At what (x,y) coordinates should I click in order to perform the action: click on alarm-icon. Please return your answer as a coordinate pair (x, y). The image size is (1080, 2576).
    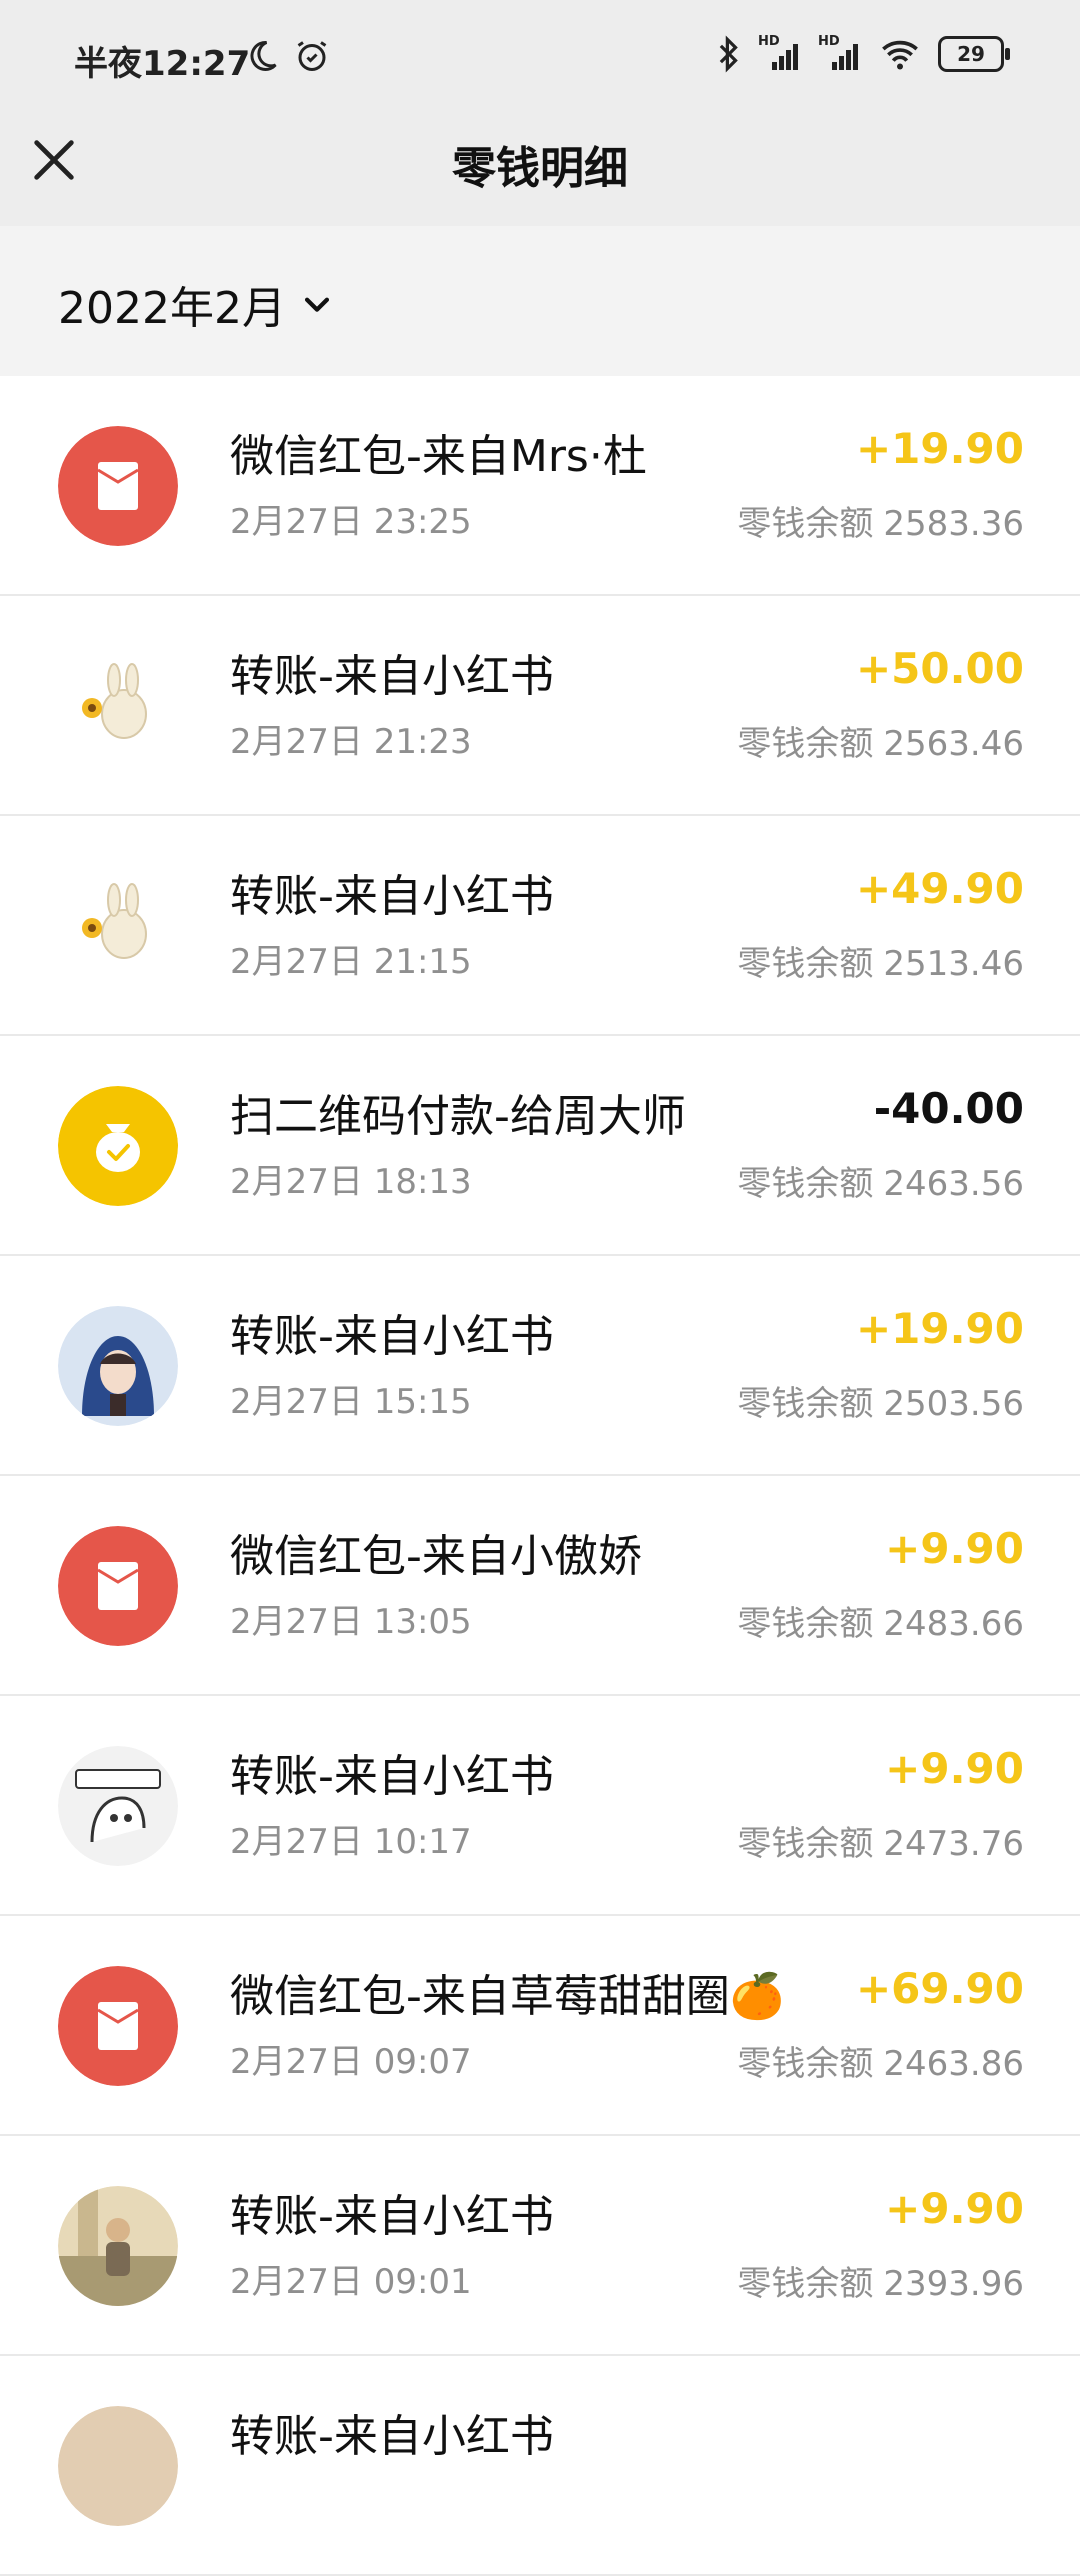
    Looking at the image, I should click on (312, 56).